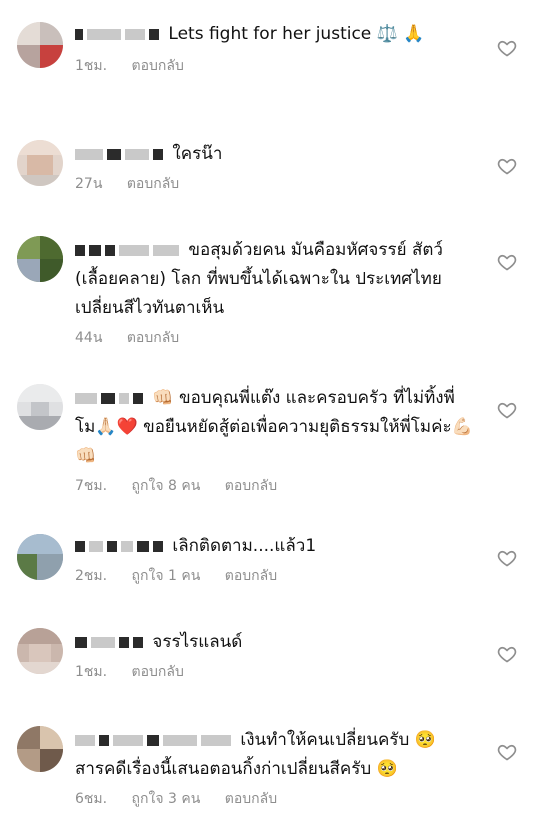 The width and height of the screenshot is (548, 840). I want to click on comment-time: 2ชม., so click(91, 576).